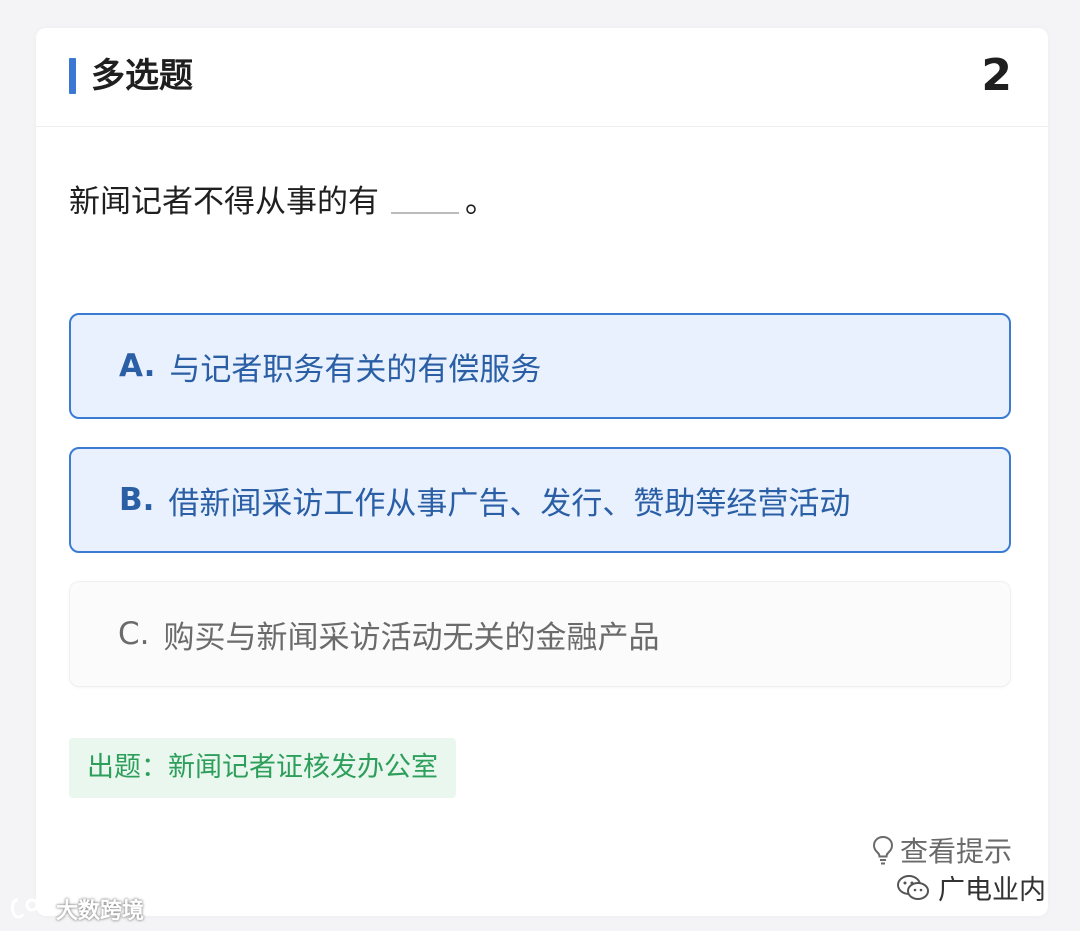  Describe the element at coordinates (996, 75) in the screenshot. I see `question-number: 2` at that location.